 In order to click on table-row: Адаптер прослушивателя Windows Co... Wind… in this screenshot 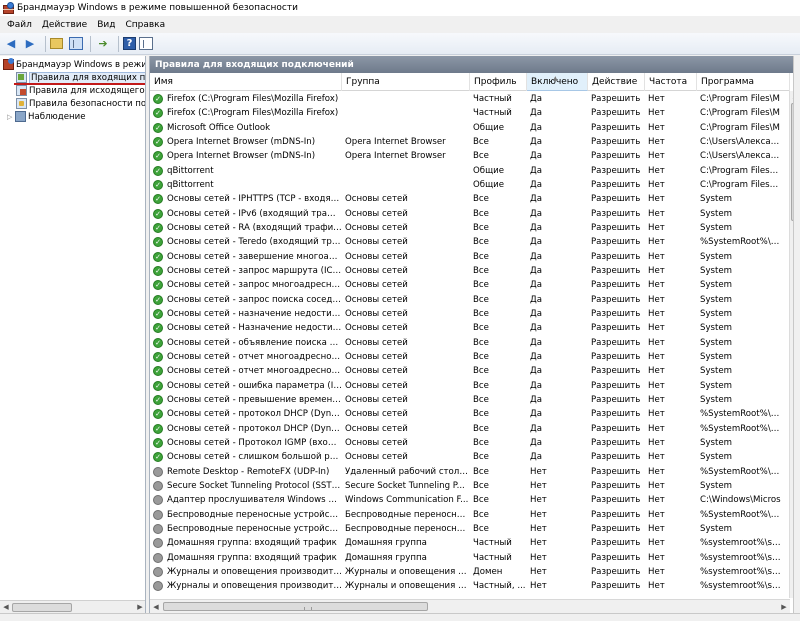, I will do `click(465, 500)`.